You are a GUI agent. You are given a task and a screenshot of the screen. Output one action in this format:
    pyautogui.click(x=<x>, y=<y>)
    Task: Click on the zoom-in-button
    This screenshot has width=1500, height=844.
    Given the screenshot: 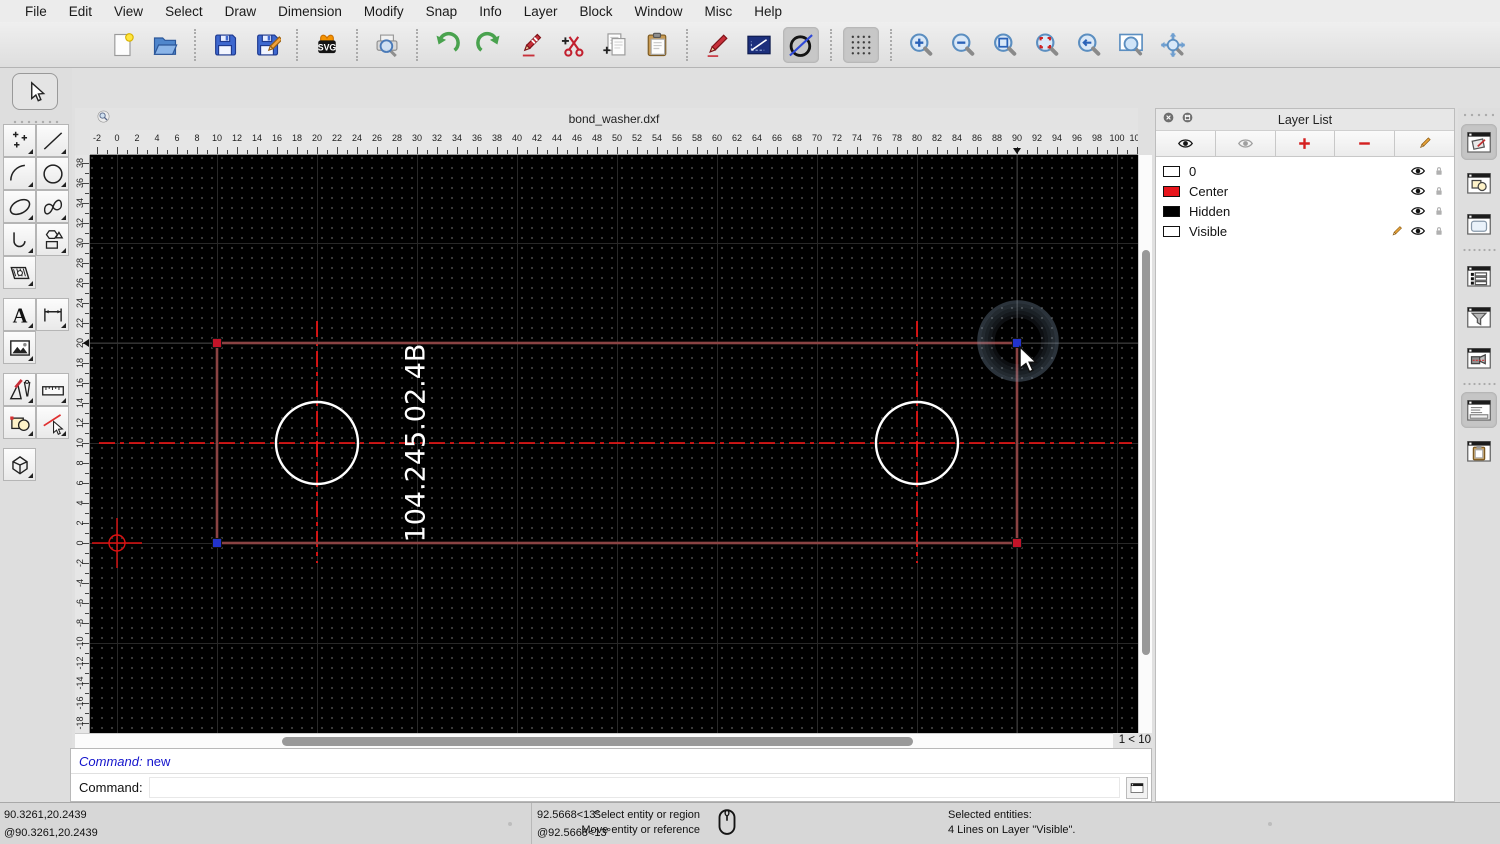 What is the action you would take?
    pyautogui.click(x=921, y=45)
    